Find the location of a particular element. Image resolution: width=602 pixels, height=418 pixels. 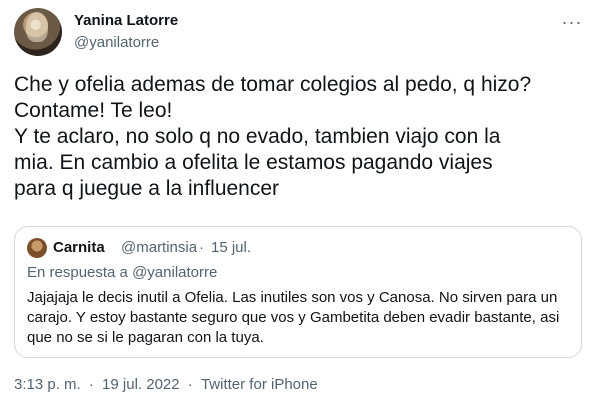

reply-prefix: En respuesta a is located at coordinates (77, 272).